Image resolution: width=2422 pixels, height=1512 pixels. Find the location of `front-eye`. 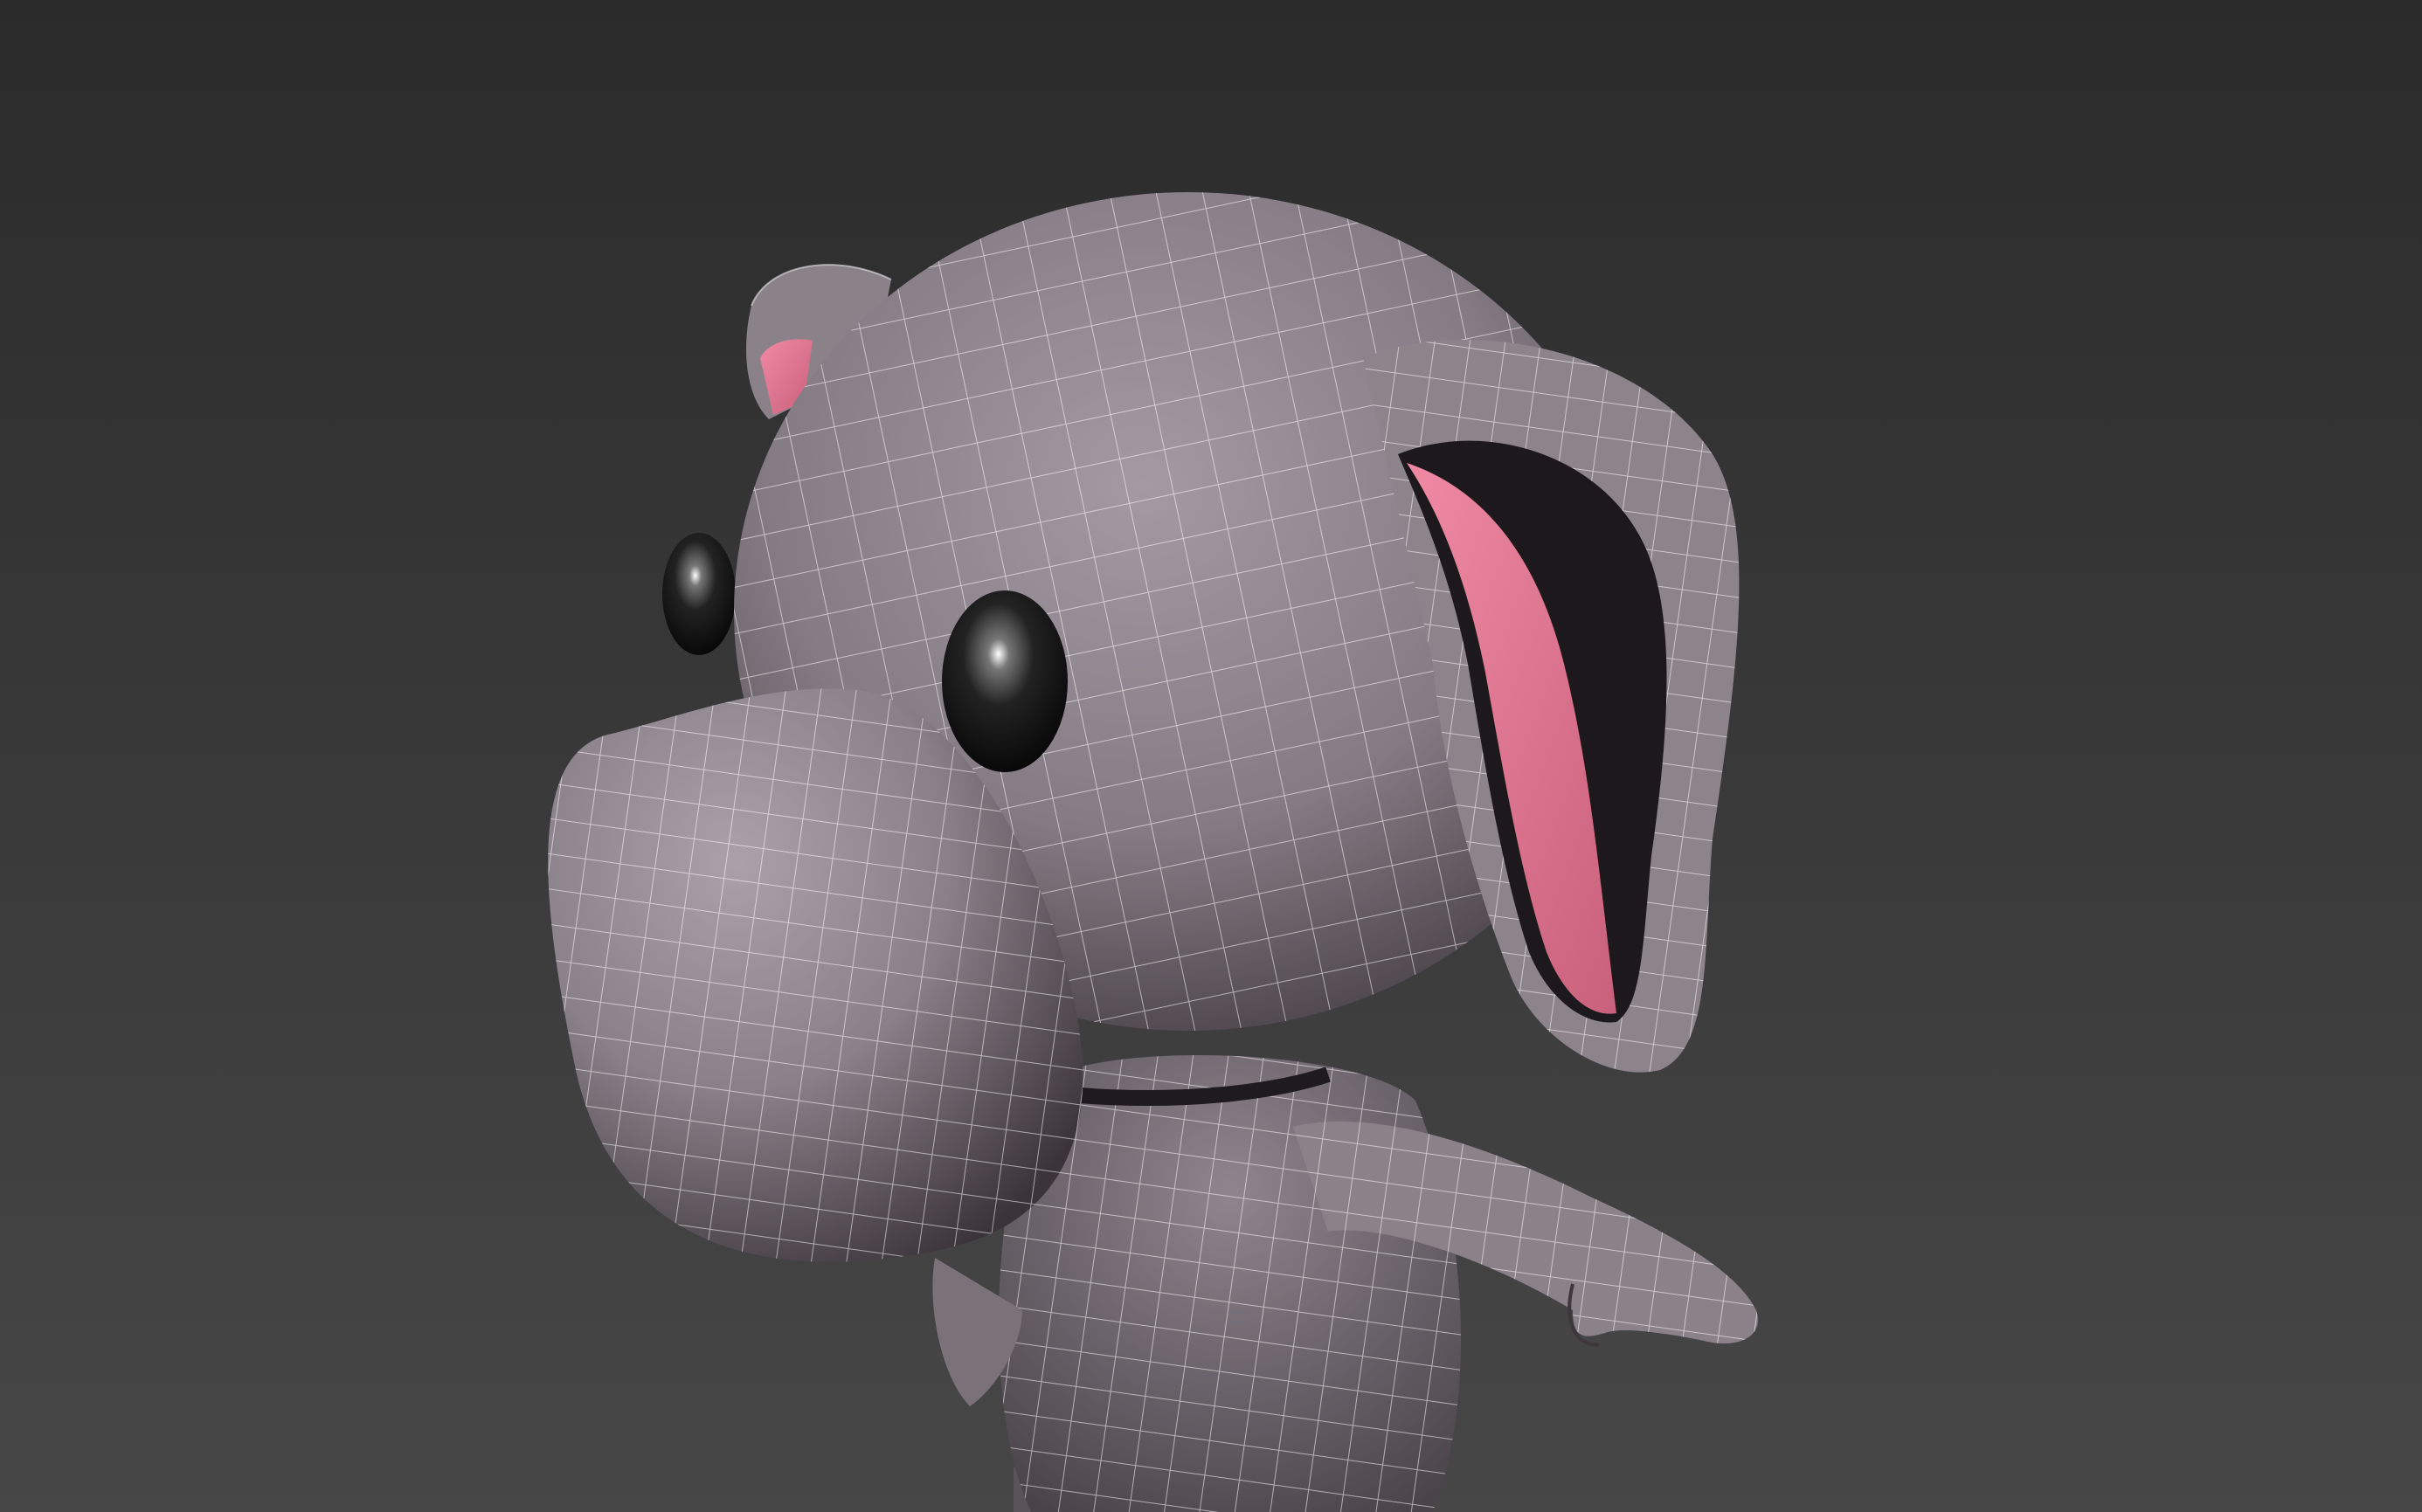

front-eye is located at coordinates (1005, 681).